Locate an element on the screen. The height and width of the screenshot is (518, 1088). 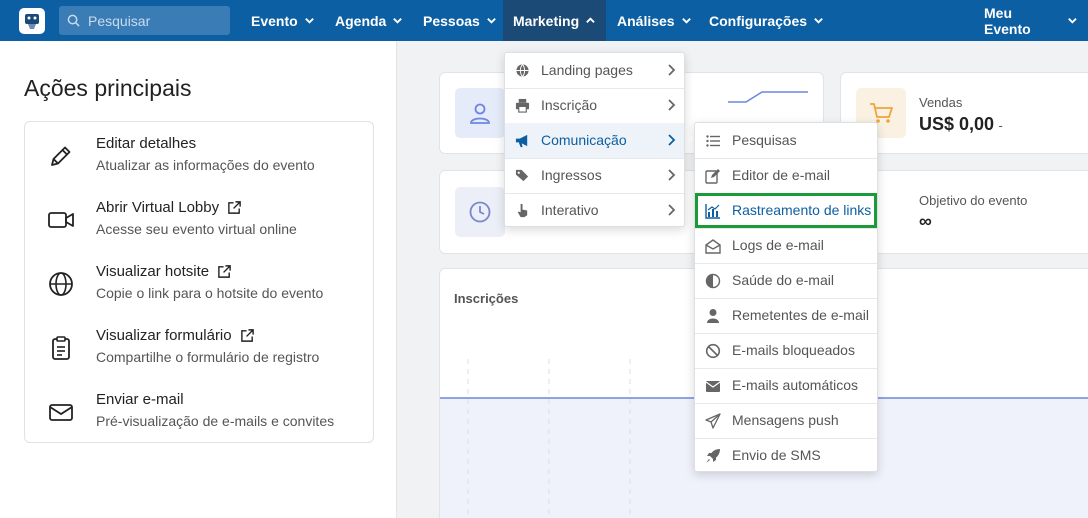
submenu-item-logs-email: Logs de e-mail is located at coordinates (786, 245).